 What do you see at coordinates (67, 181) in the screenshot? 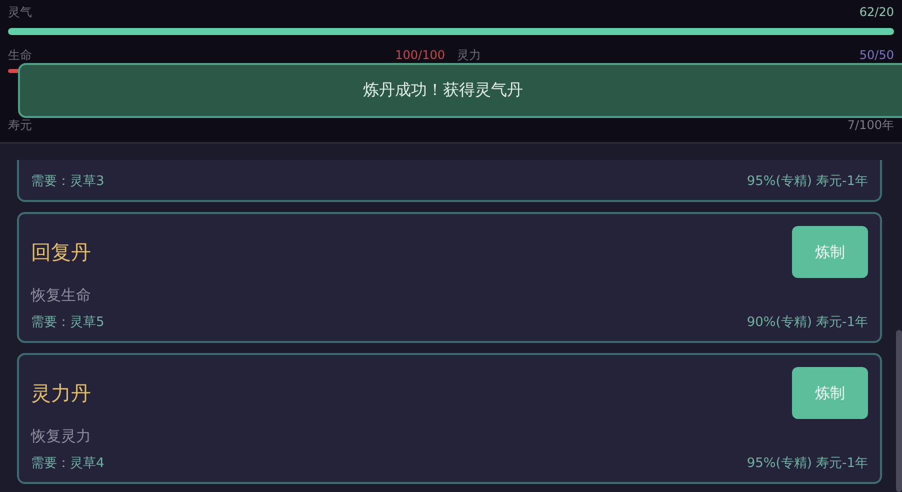
I see `requirement-text: 需要：灵草3` at bounding box center [67, 181].